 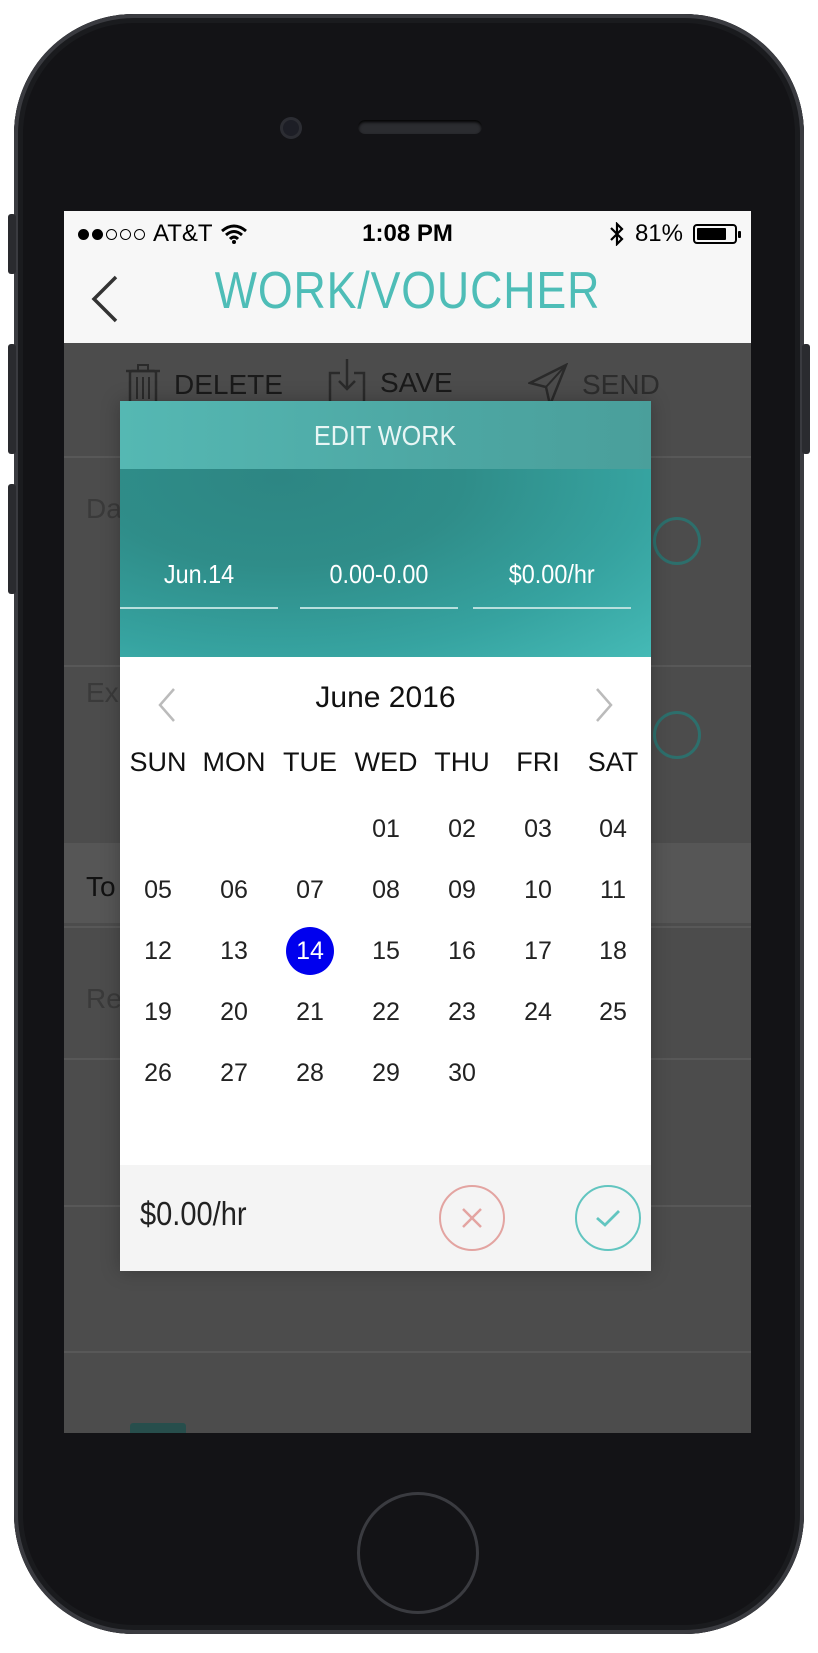 What do you see at coordinates (347, 383) in the screenshot?
I see `download-icon` at bounding box center [347, 383].